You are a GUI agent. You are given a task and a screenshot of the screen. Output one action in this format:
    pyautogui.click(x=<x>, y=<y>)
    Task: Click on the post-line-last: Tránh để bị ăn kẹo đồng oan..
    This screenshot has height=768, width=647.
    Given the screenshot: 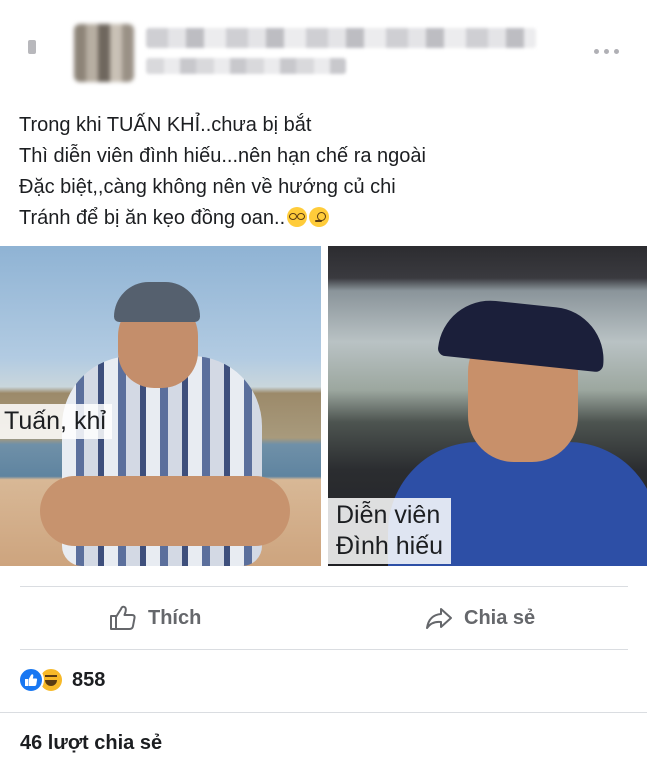 What is the action you would take?
    pyautogui.click(x=319, y=218)
    